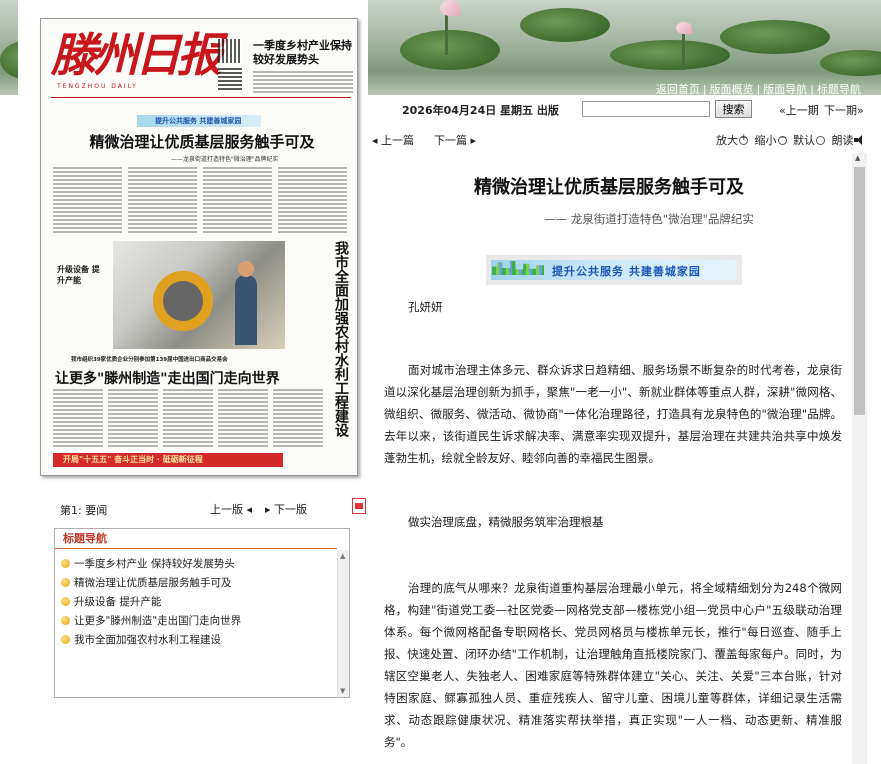 This screenshot has width=881, height=764. What do you see at coordinates (225, 159) in the screenshot?
I see `paper-main-subheadline: ——龙泉街道打造特色"微治理"品牌纪实` at bounding box center [225, 159].